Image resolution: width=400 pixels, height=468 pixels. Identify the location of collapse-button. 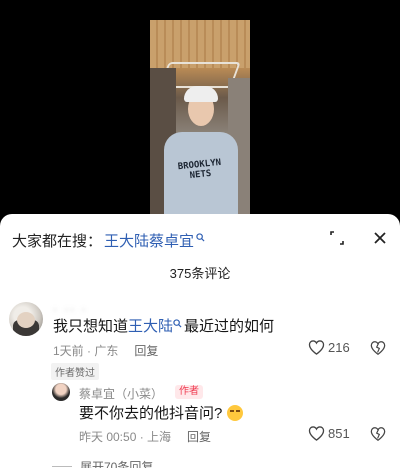
(337, 238).